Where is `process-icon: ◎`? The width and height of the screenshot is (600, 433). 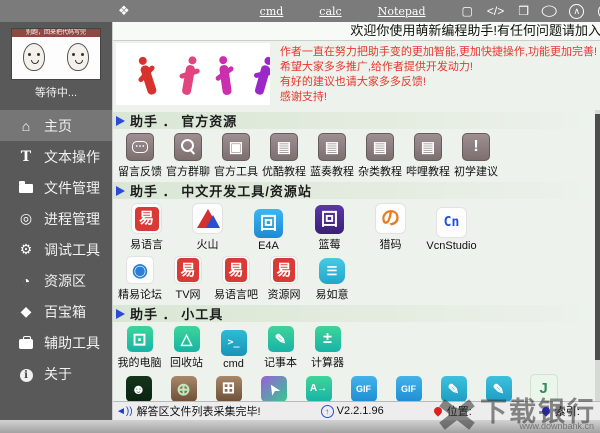 process-icon: ◎ is located at coordinates (26, 218).